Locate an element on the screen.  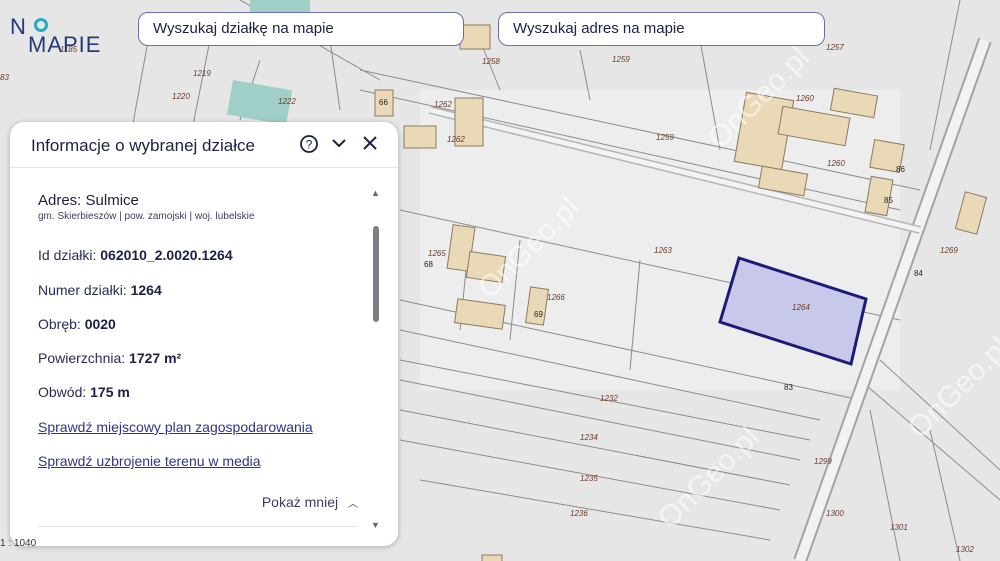
field-area: Powierzchnia: 1727 m² is located at coordinates (109, 358).